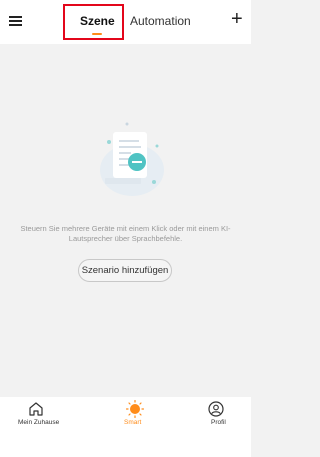 This screenshot has width=320, height=457. I want to click on hamburger-menu-icon, so click(15, 21).